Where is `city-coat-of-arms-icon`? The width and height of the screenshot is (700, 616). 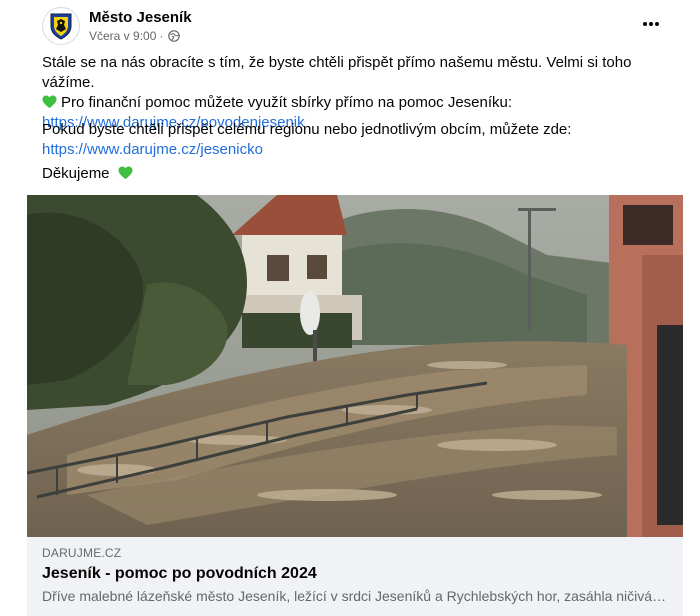
city-coat-of-arms-icon is located at coordinates (61, 26).